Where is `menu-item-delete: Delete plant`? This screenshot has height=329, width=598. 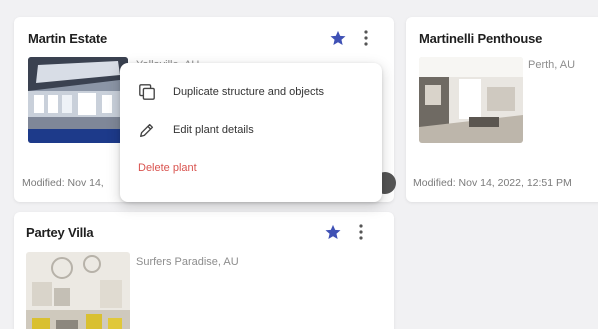 menu-item-delete: Delete plant is located at coordinates (251, 168).